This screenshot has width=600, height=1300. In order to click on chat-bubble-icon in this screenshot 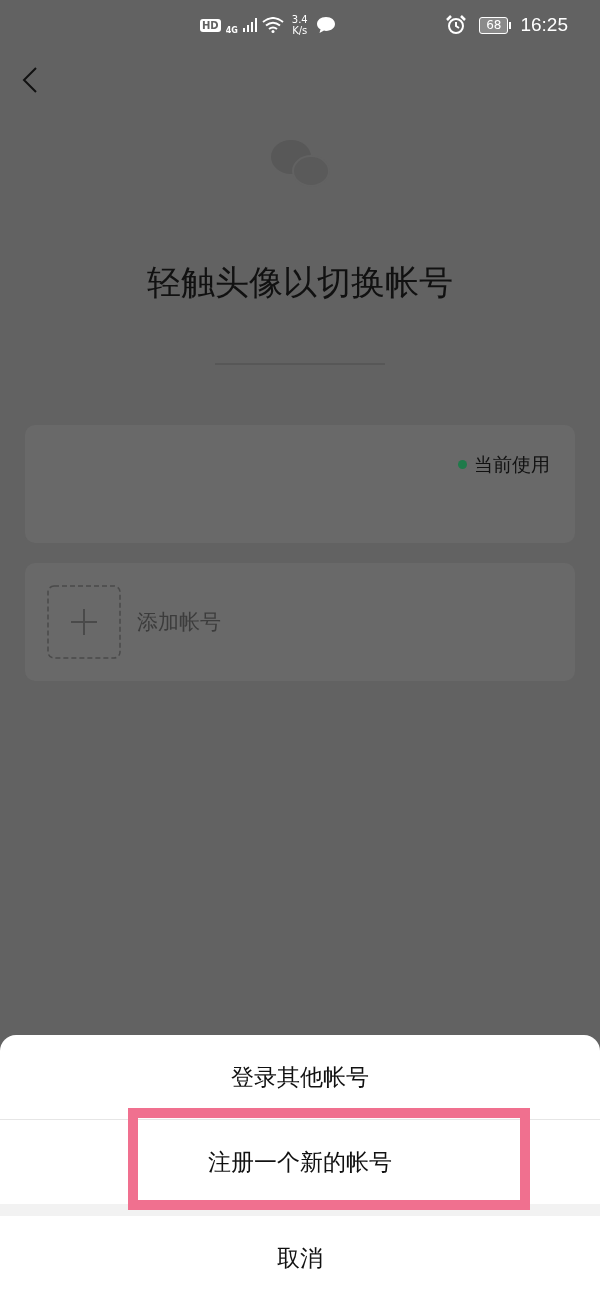, I will do `click(325, 25)`.